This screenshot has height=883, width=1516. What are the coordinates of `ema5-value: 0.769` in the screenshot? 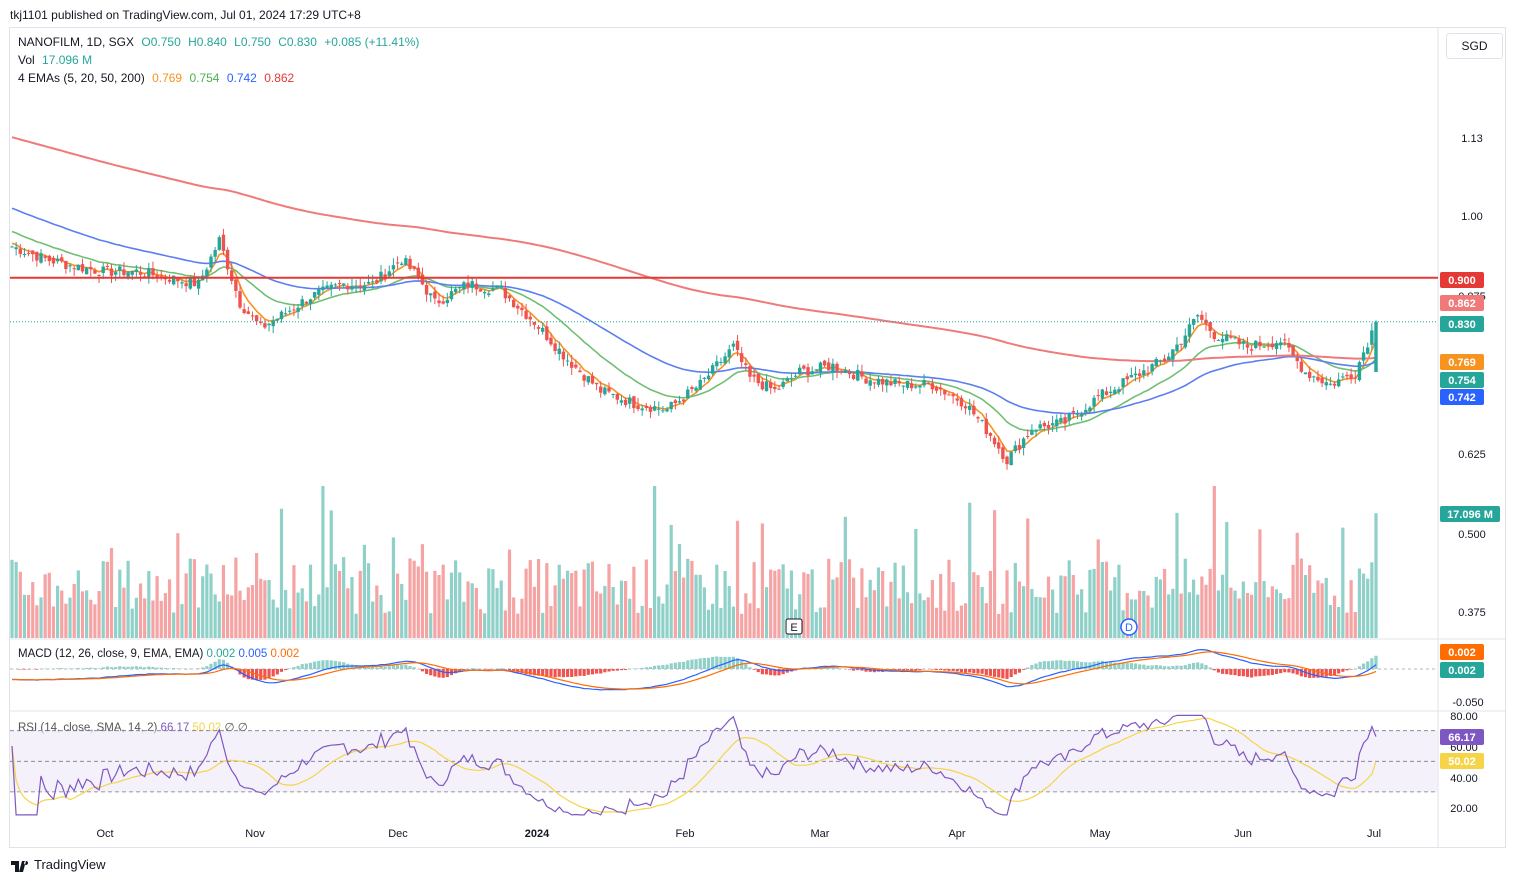 It's located at (167, 78).